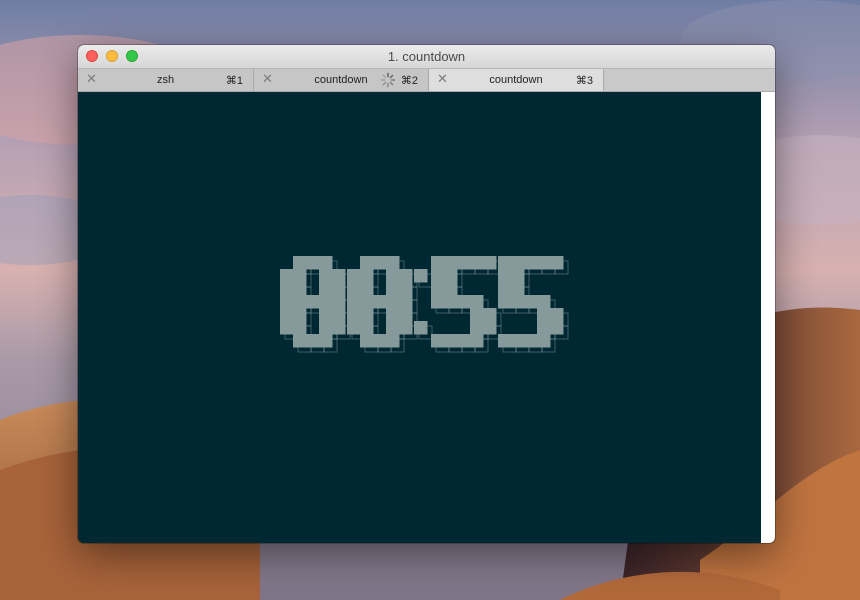 This screenshot has width=860, height=600. What do you see at coordinates (689, 80) in the screenshot?
I see `tab-bar-empty-area` at bounding box center [689, 80].